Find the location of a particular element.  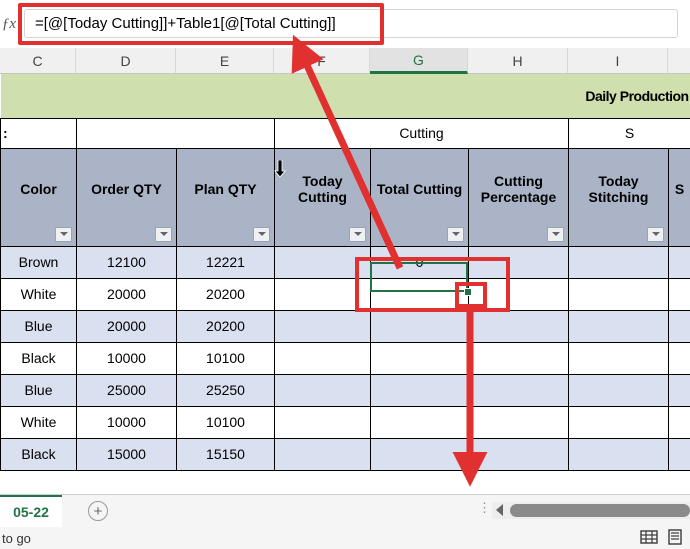

table-header-label: Order QTY is located at coordinates (126, 188).